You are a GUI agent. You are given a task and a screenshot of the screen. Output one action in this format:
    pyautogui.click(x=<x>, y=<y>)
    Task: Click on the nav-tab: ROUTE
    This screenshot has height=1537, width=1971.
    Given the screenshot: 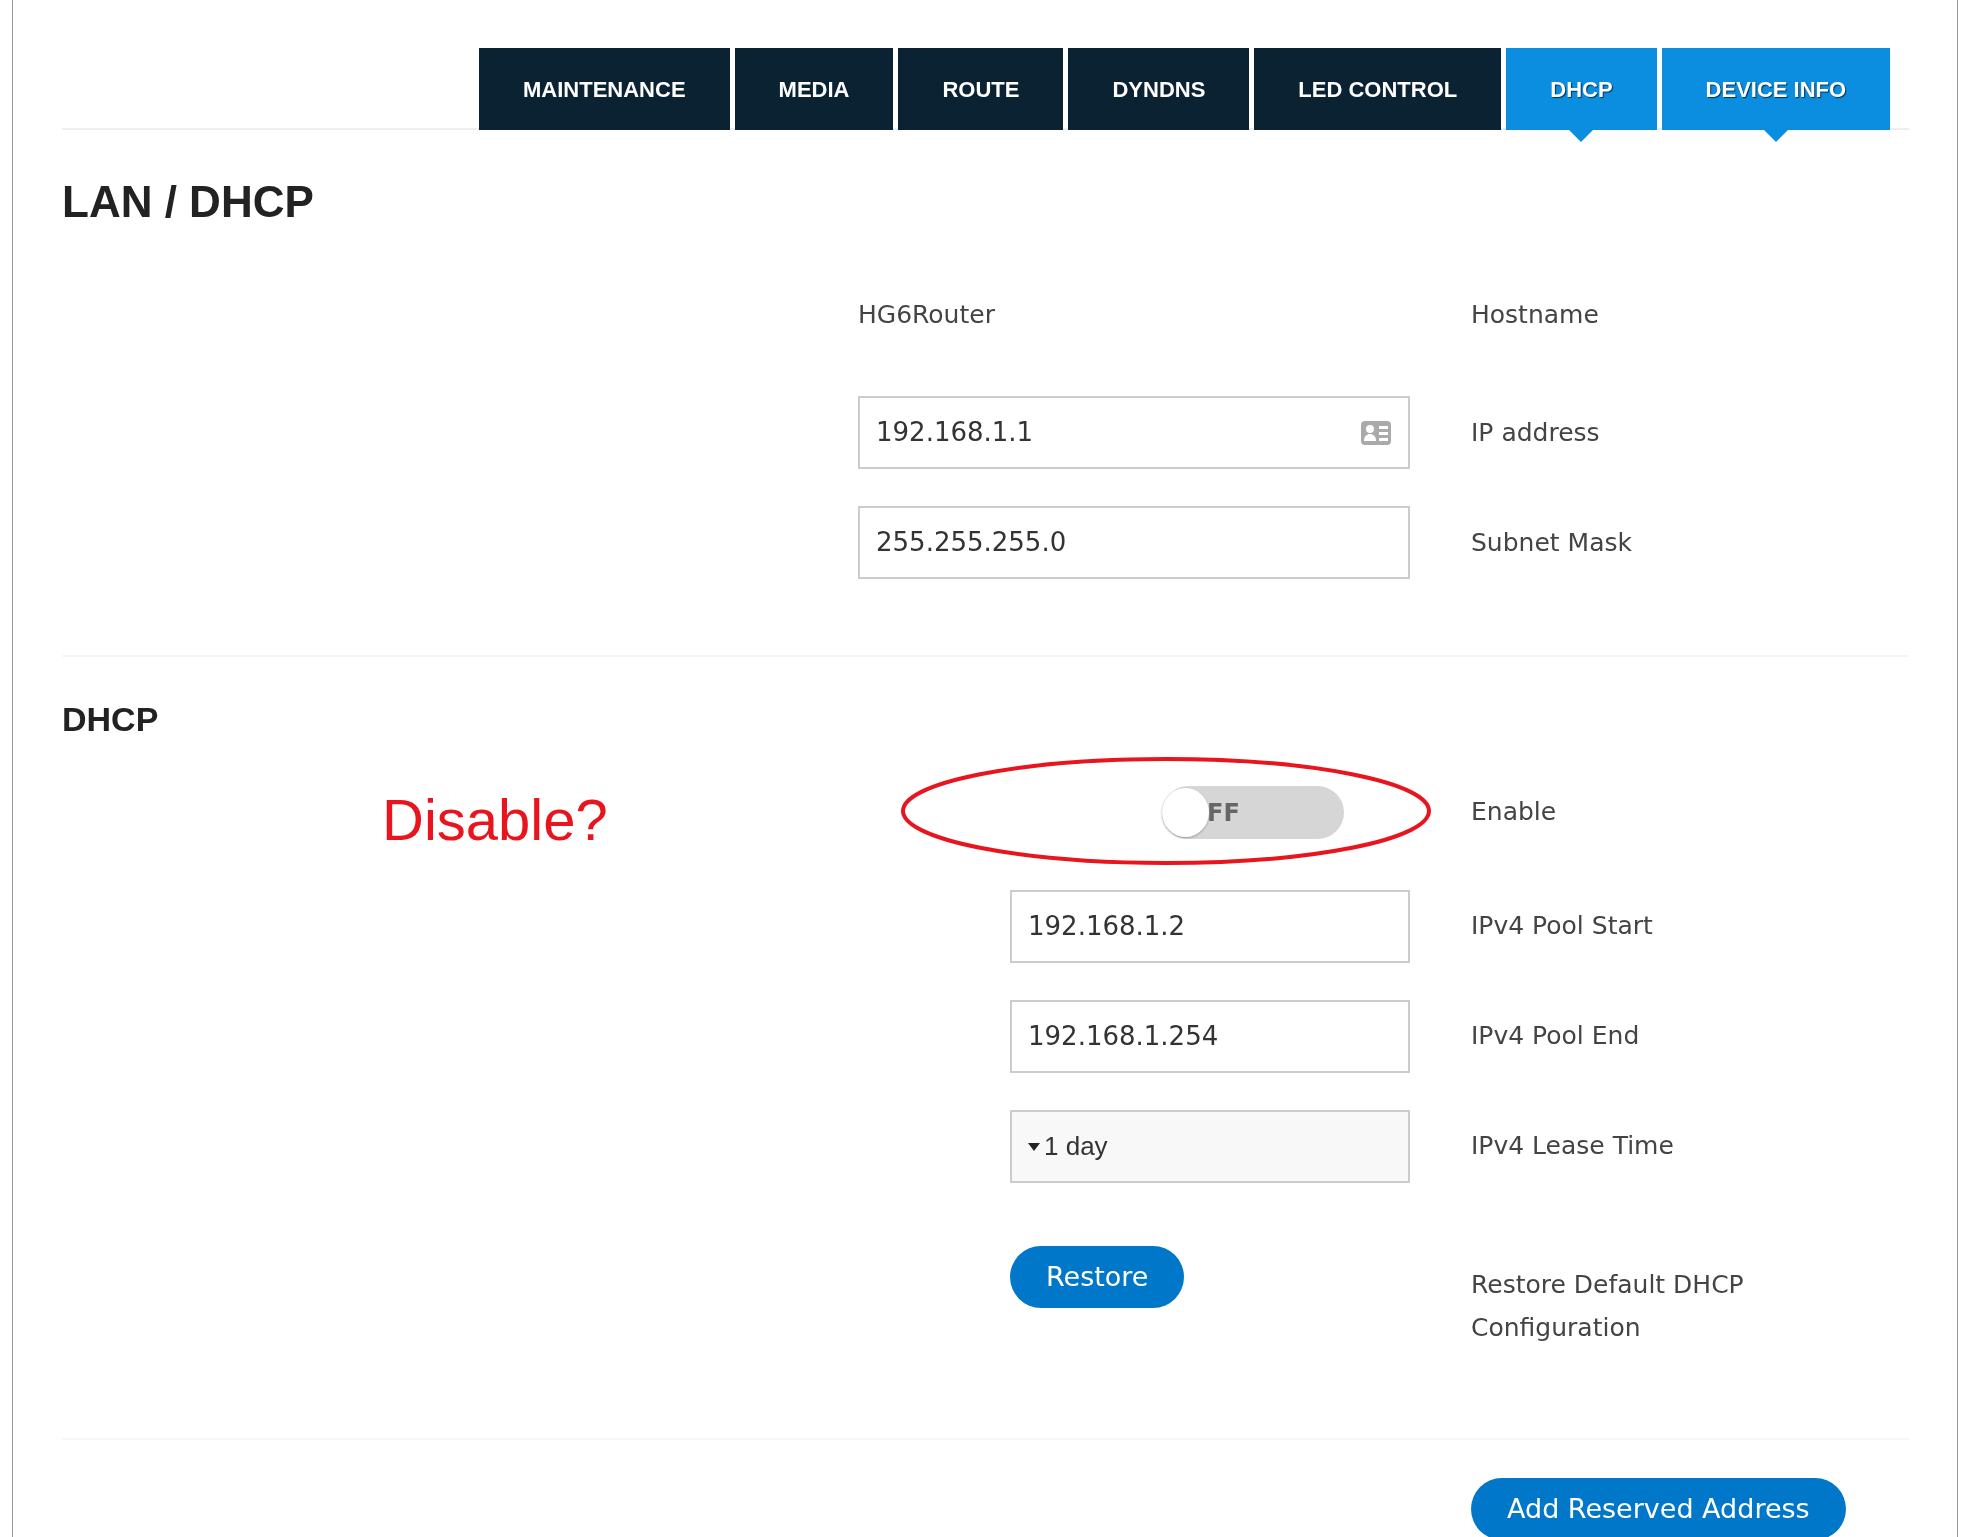 What is the action you would take?
    pyautogui.click(x=981, y=89)
    